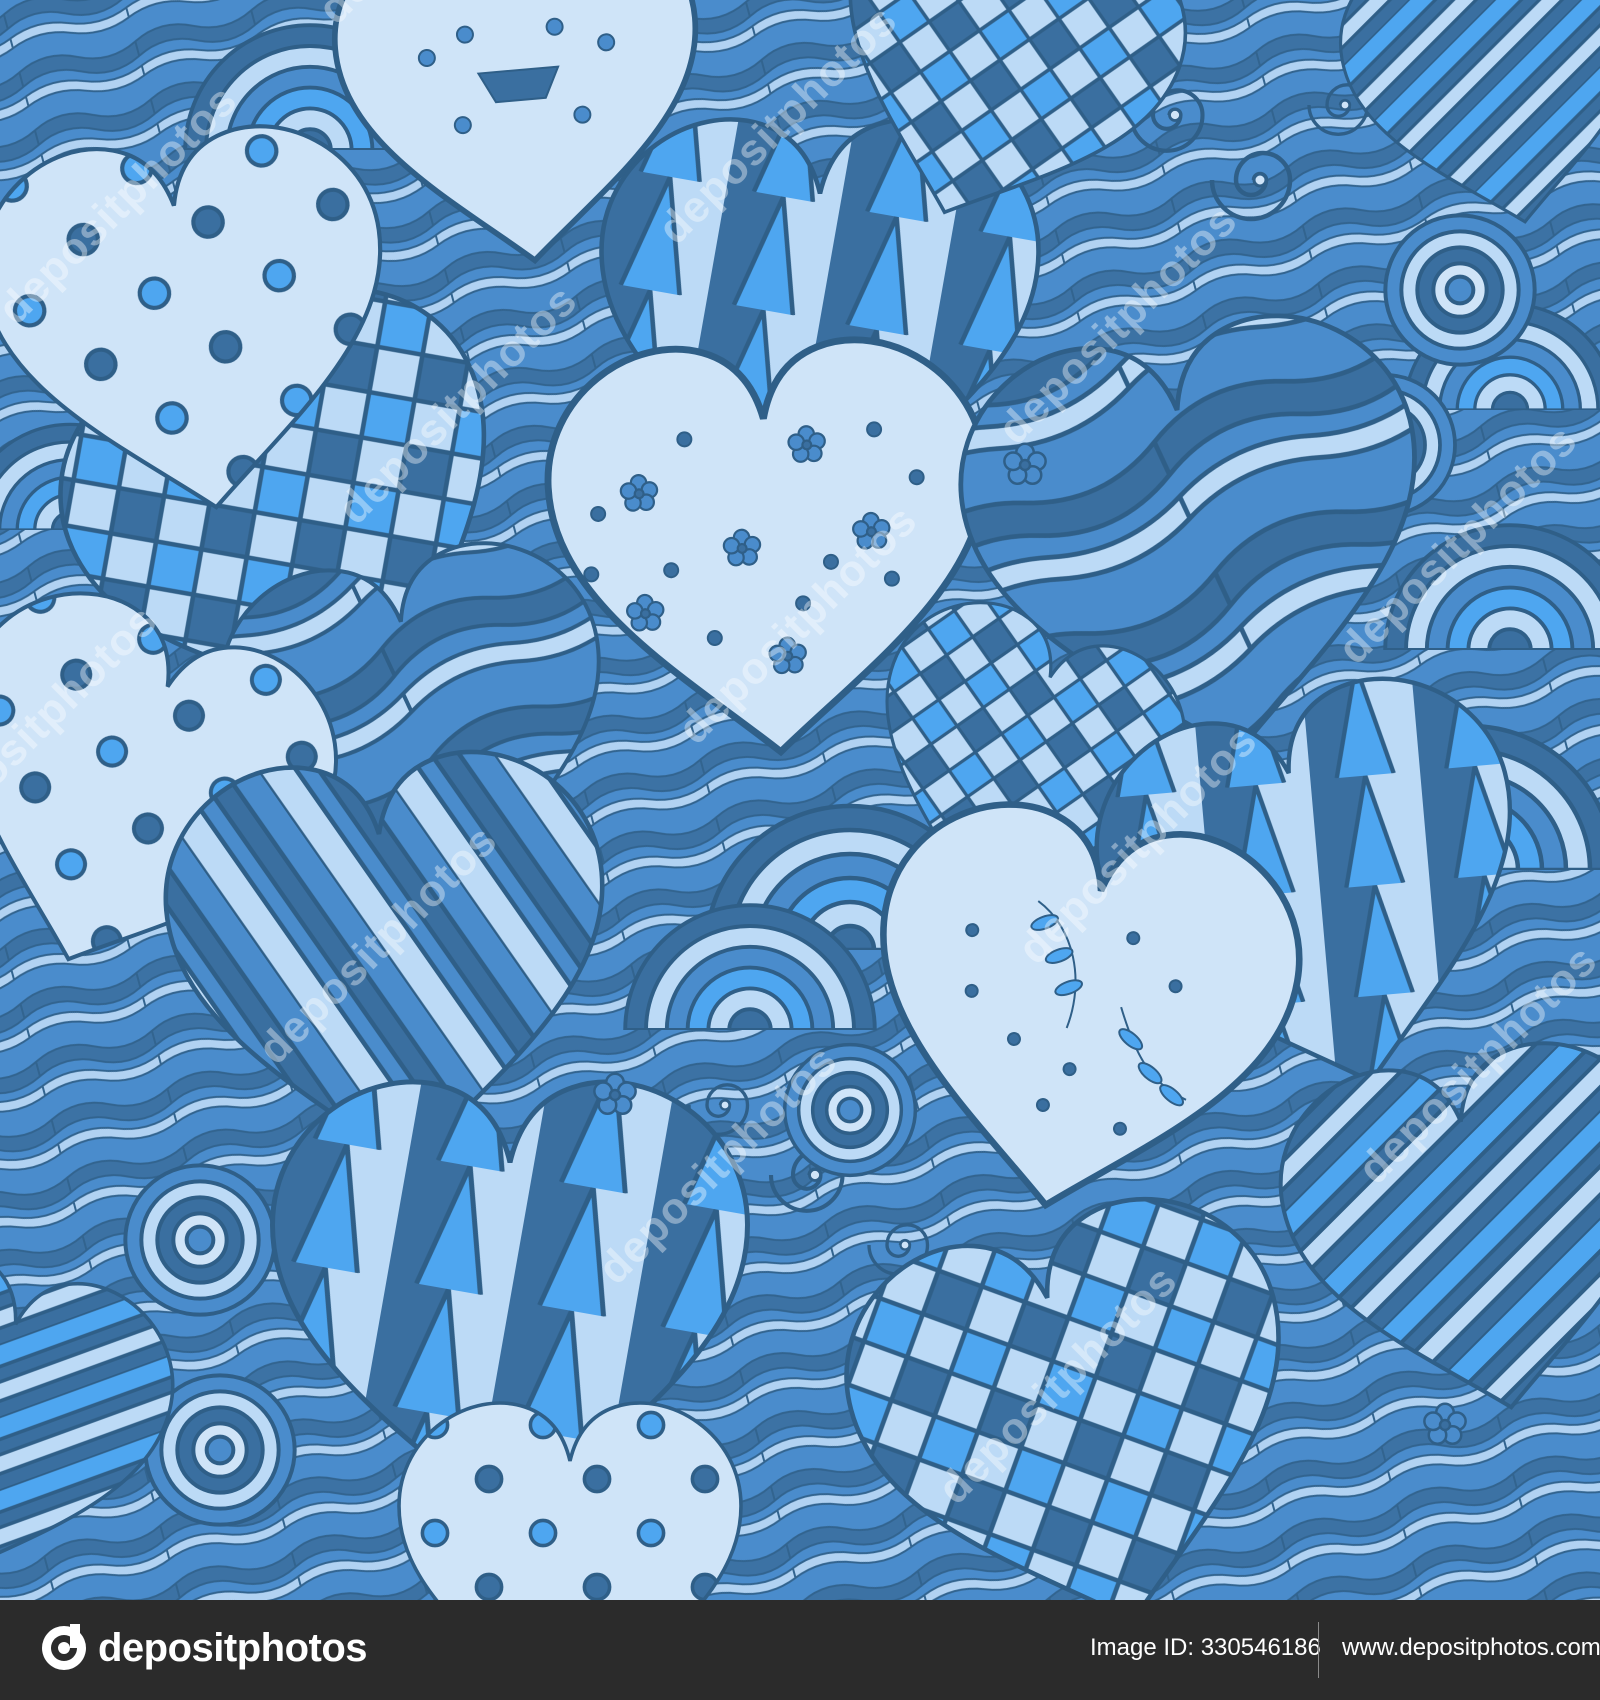 Image resolution: width=1600 pixels, height=1700 pixels. I want to click on image-id: Image ID: 330546186, so click(1205, 1647).